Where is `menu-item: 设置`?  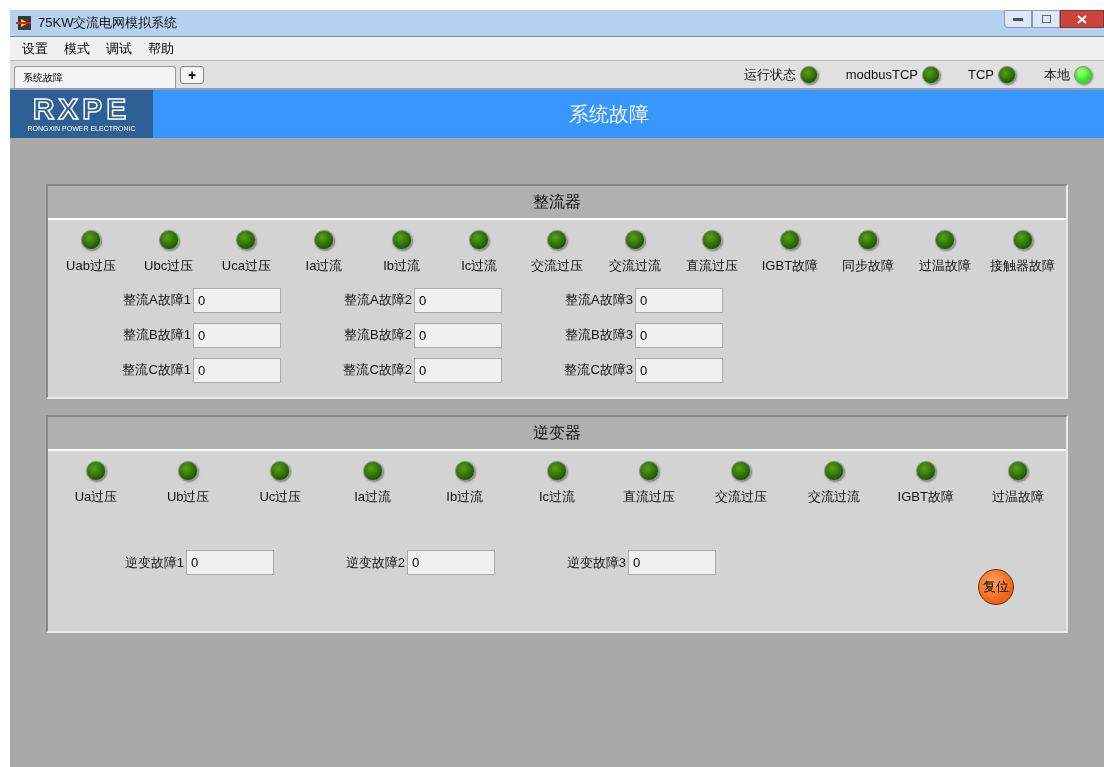
menu-item: 设置 is located at coordinates (35, 48).